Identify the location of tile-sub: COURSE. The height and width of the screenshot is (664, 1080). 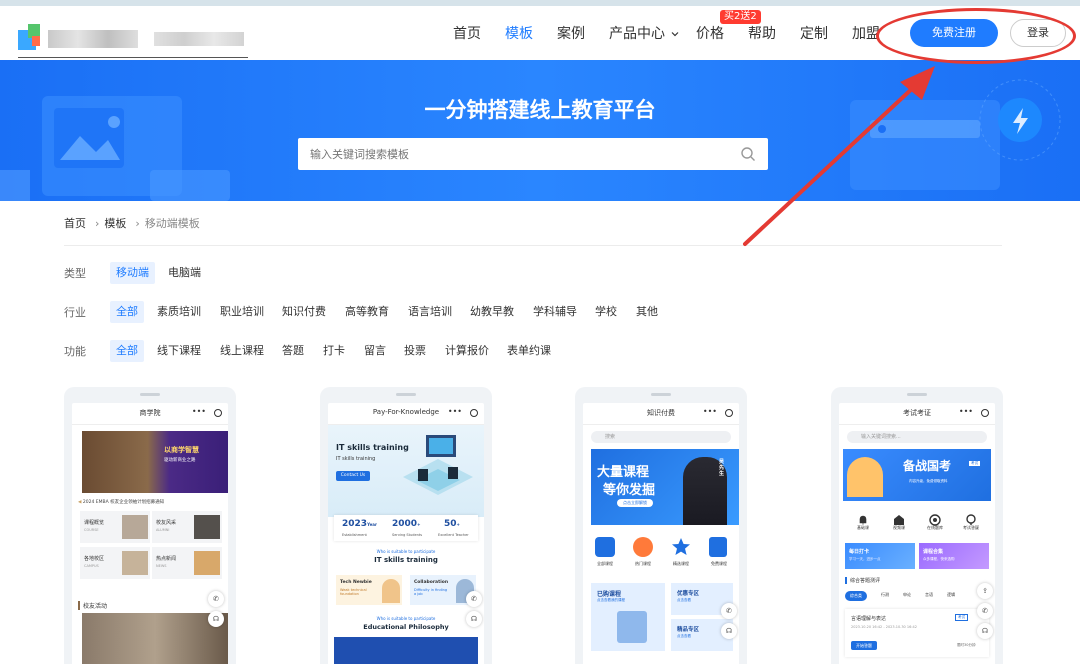
(91, 530).